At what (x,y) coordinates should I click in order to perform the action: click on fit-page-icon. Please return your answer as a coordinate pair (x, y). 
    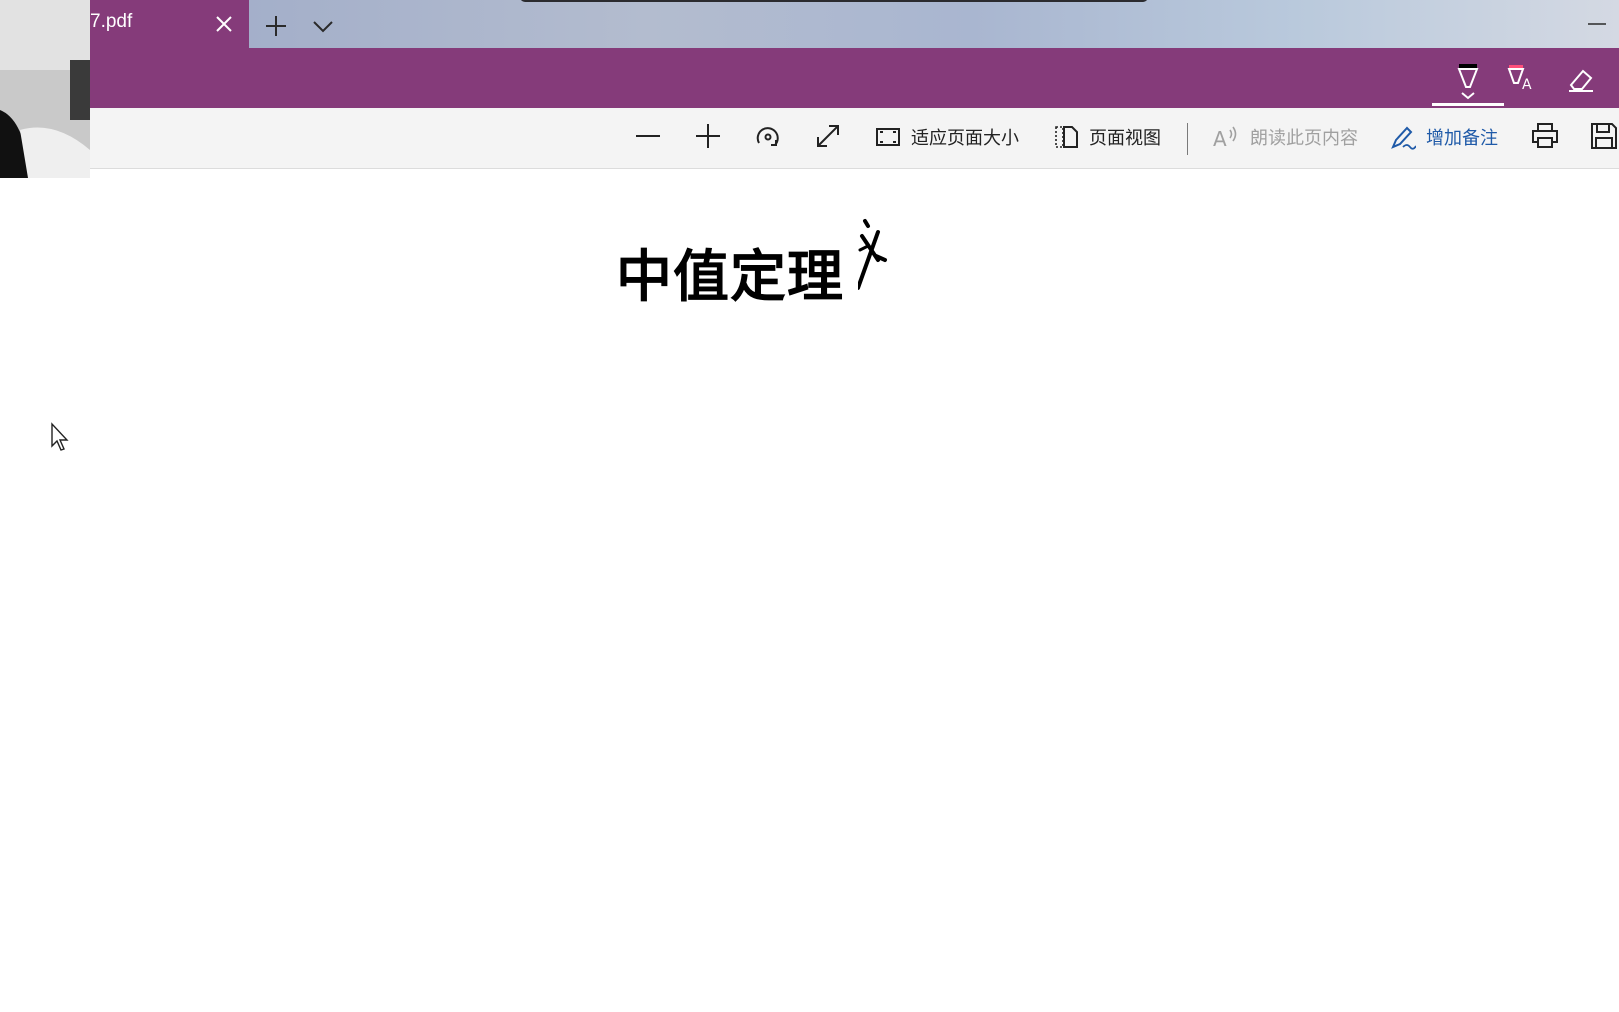
    Looking at the image, I should click on (888, 137).